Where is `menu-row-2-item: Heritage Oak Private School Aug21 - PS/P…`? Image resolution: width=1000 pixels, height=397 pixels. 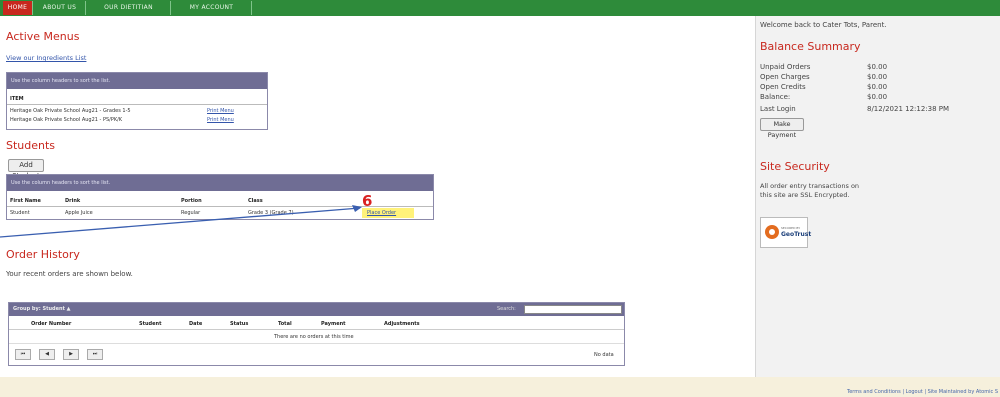
menu-row-2-item: Heritage Oak Private School Aug21 - PS/P… is located at coordinates (66, 120).